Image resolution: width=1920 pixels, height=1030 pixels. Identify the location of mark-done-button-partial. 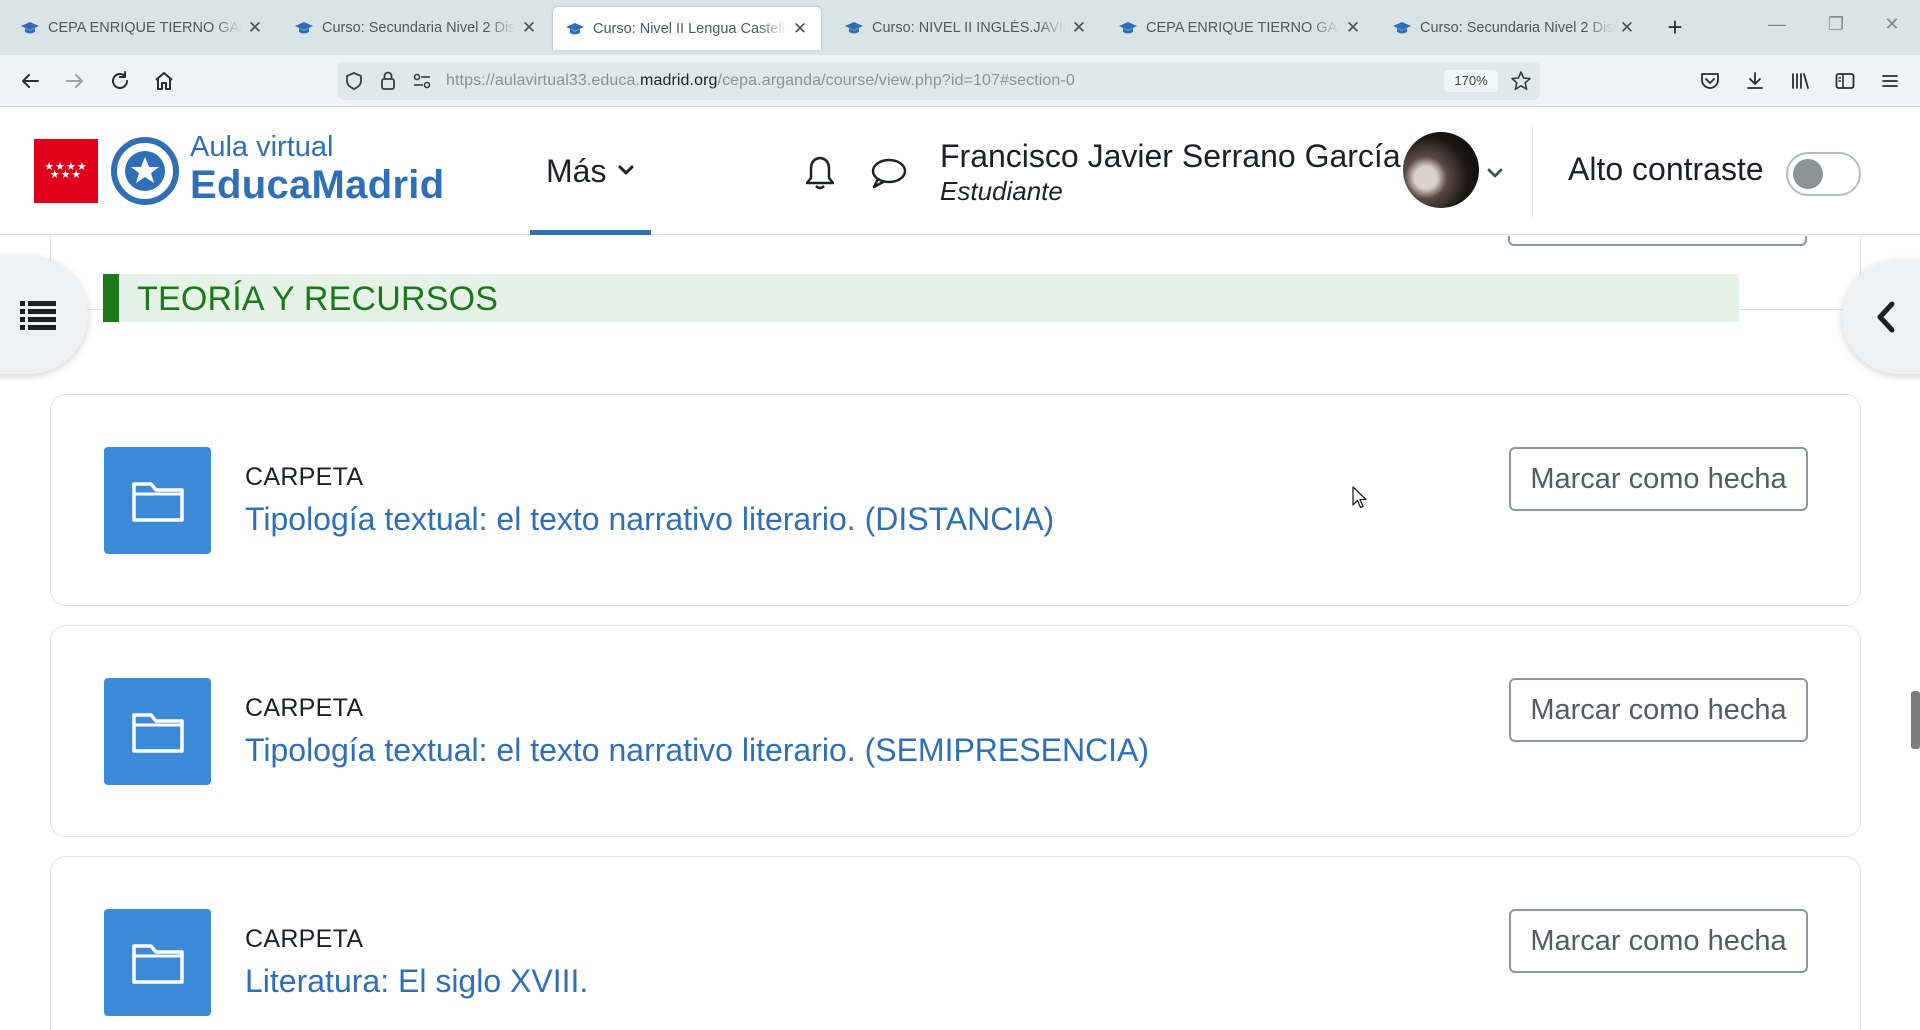
(1657, 241).